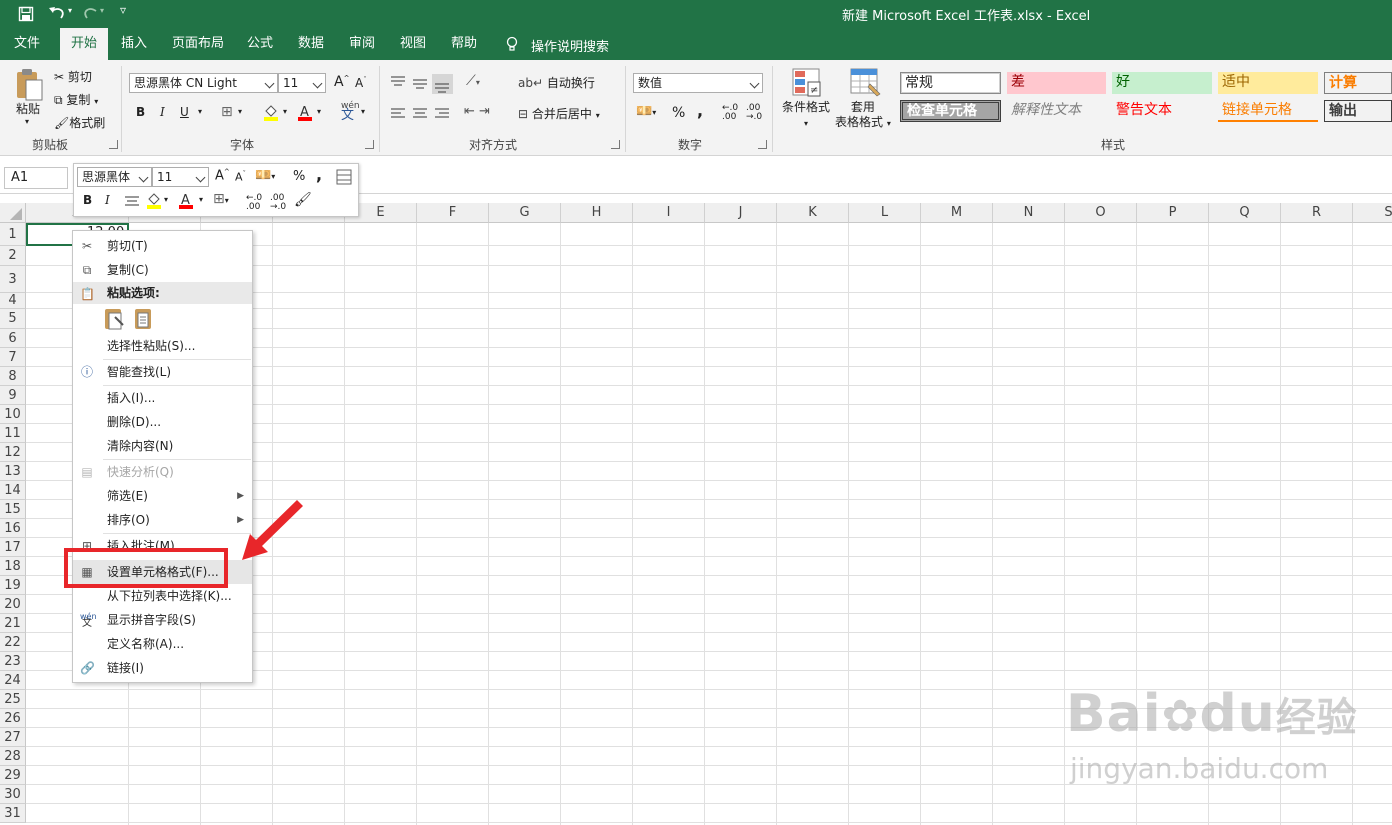 Image resolution: width=1392 pixels, height=825 pixels. Describe the element at coordinates (57, 13) in the screenshot. I see `undo-icon` at that location.